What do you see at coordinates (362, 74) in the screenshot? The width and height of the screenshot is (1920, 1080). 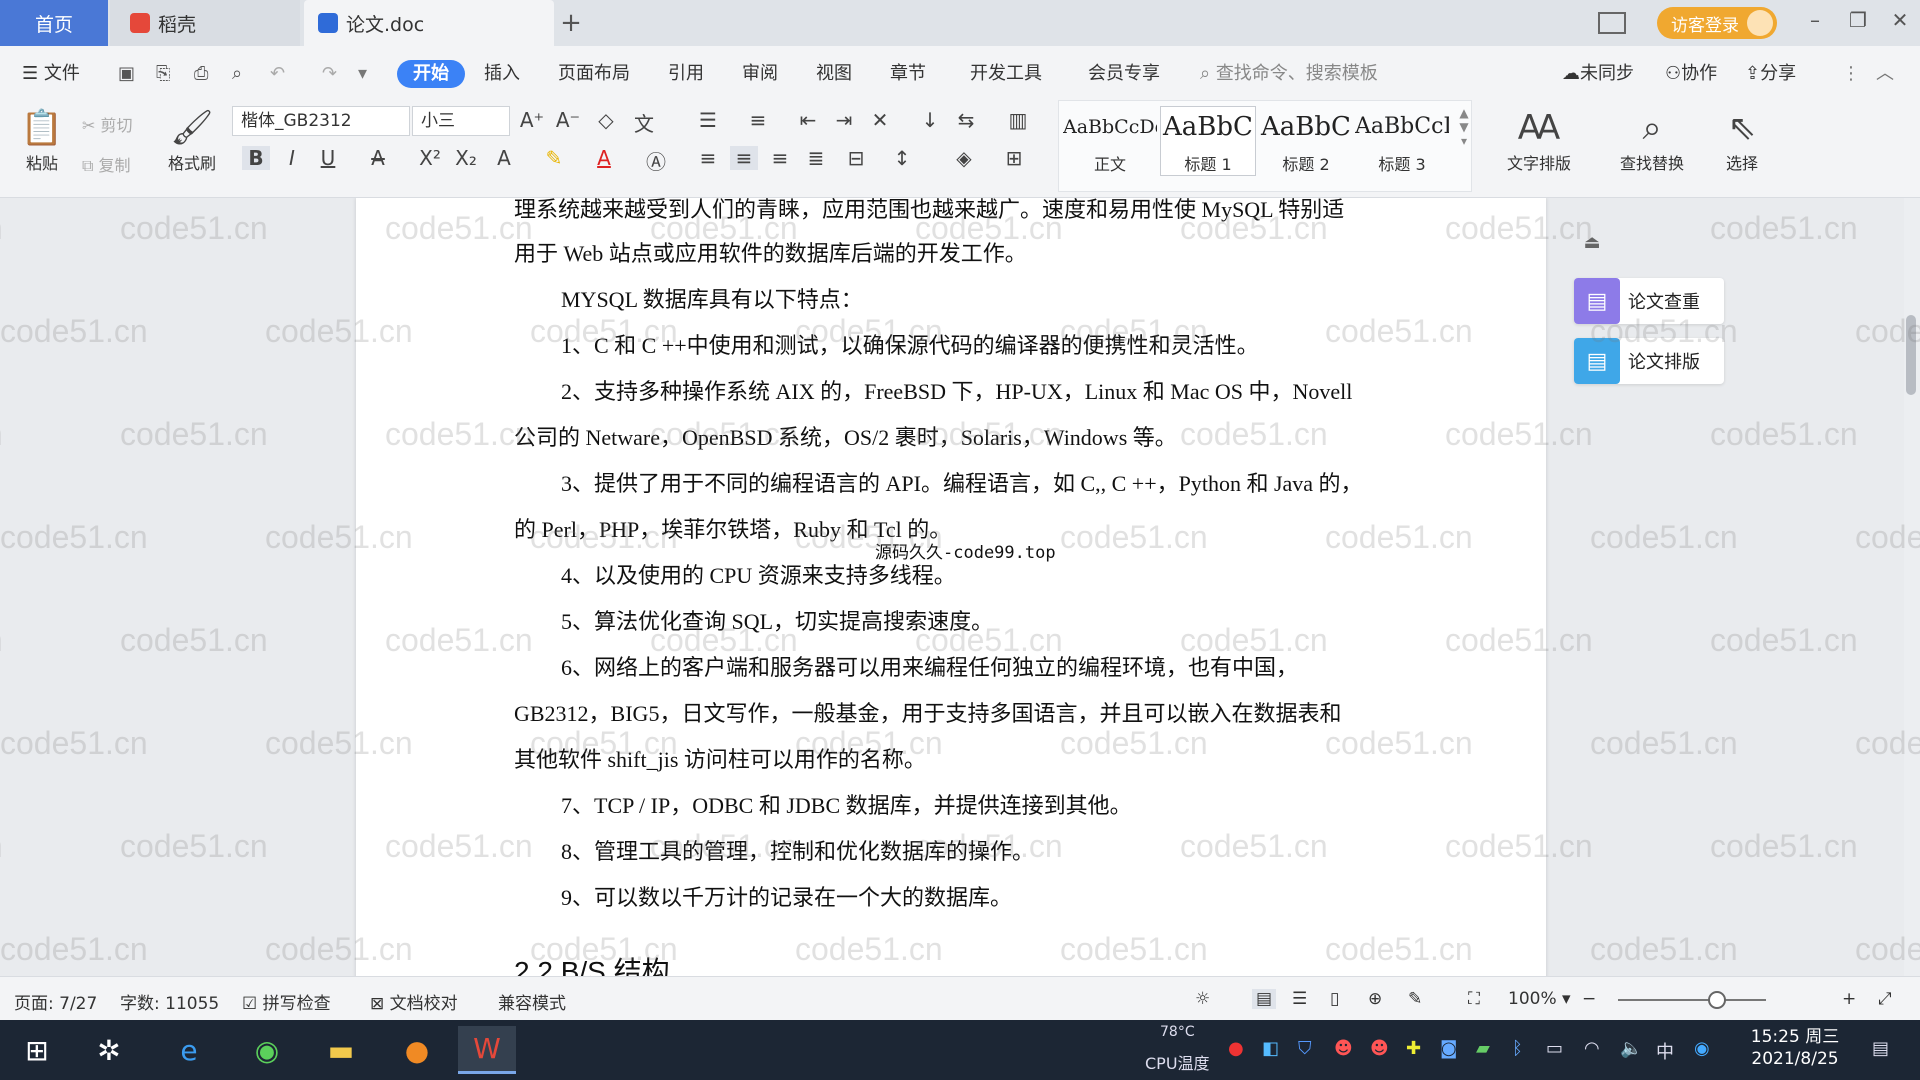 I see `chevron-down-icon: ▾` at bounding box center [362, 74].